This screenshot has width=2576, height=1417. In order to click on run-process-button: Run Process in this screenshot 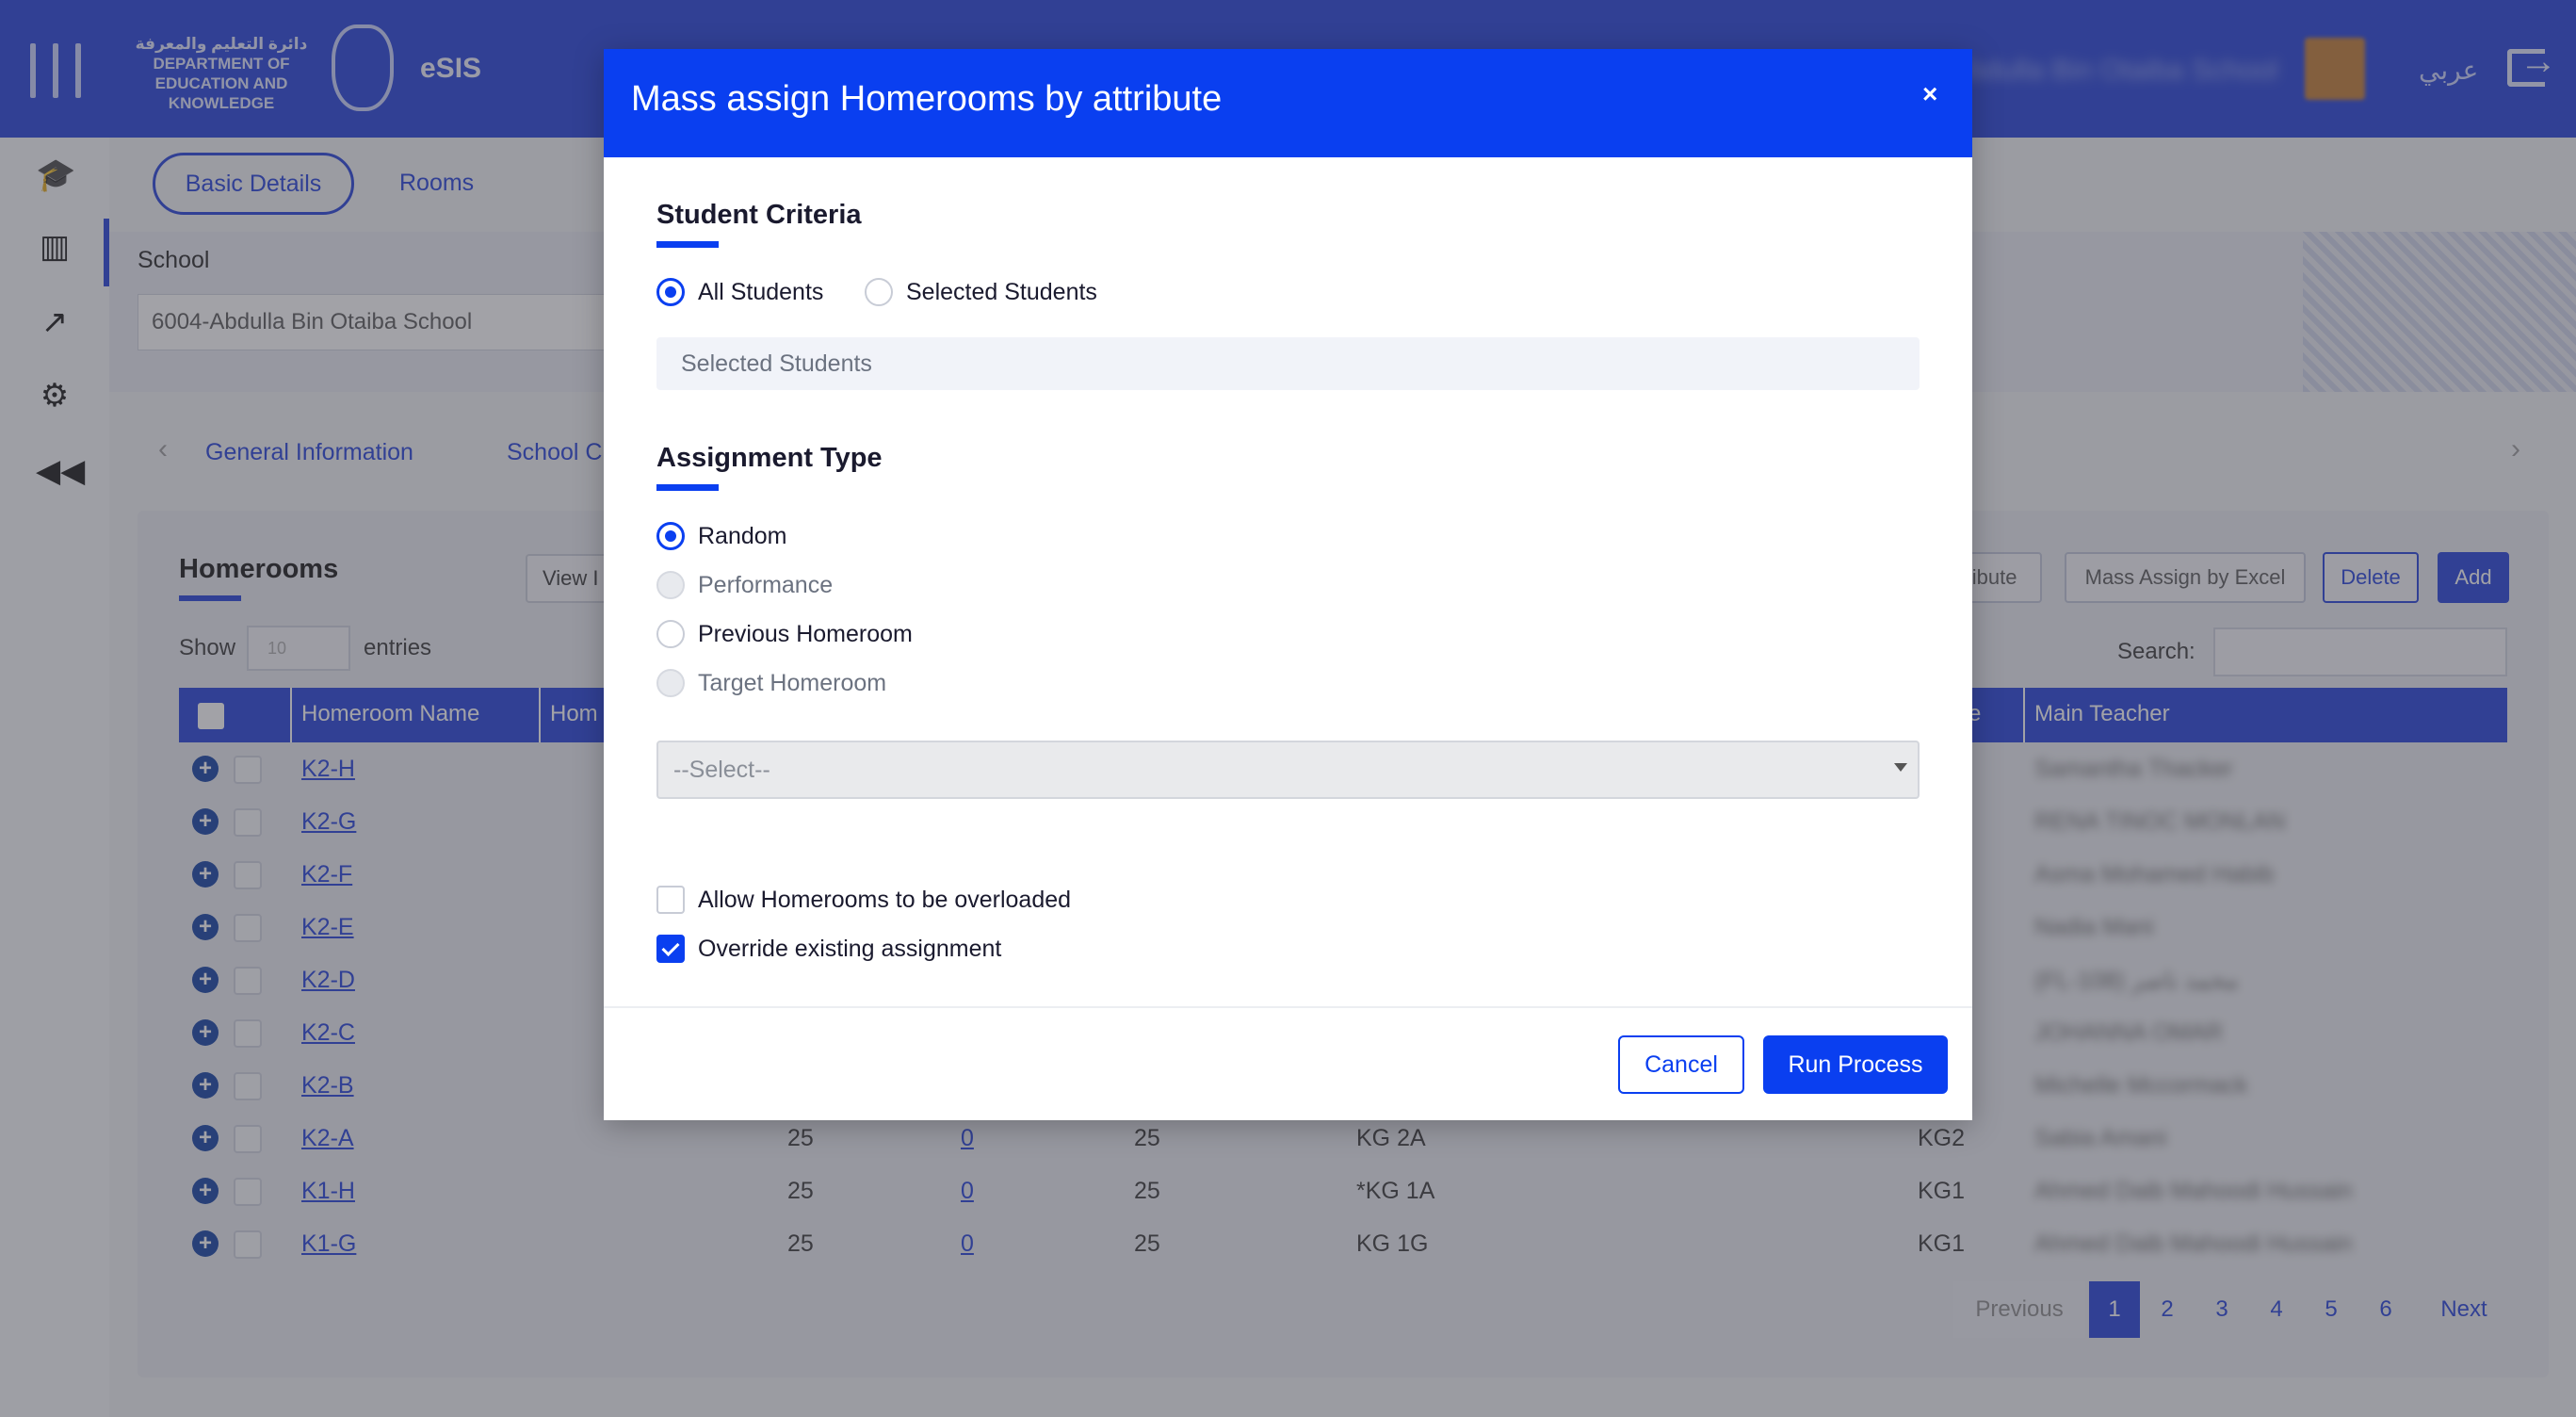, I will do `click(1855, 1064)`.